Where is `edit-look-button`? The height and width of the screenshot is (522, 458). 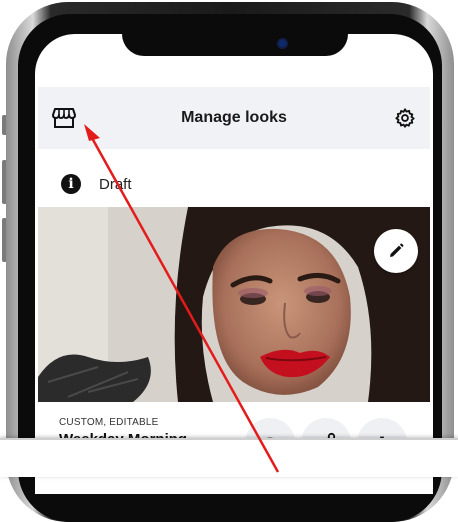 edit-look-button is located at coordinates (396, 251).